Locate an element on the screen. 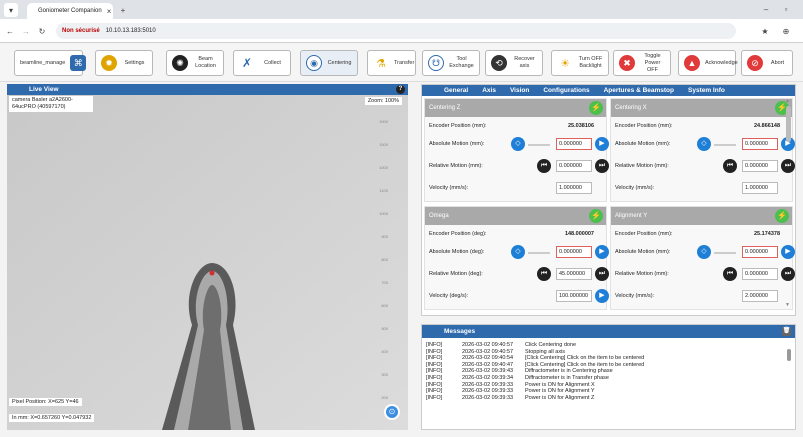 This screenshot has height=437, width=803. message-text: Diffractometer is in Centering phase is located at coordinates (569, 371).